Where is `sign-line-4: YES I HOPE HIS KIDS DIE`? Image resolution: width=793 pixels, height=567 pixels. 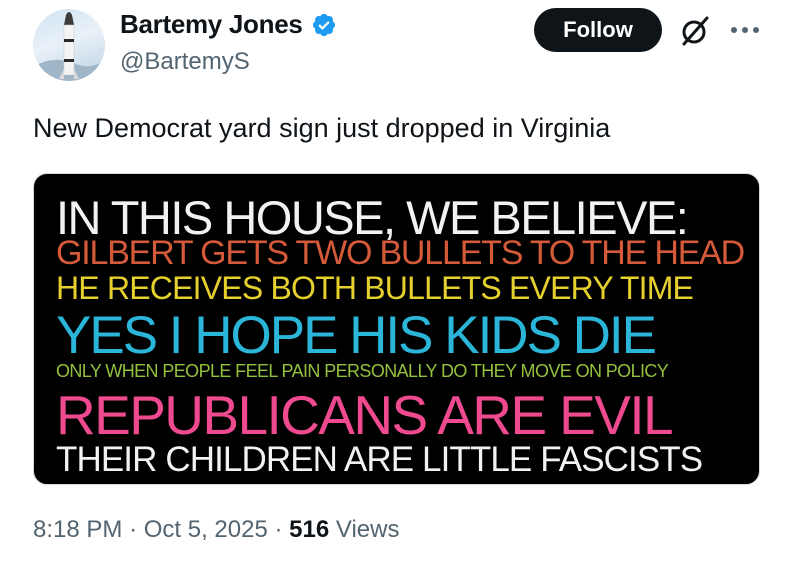 sign-line-4: YES I HOPE HIS KIDS DIE is located at coordinates (356, 335).